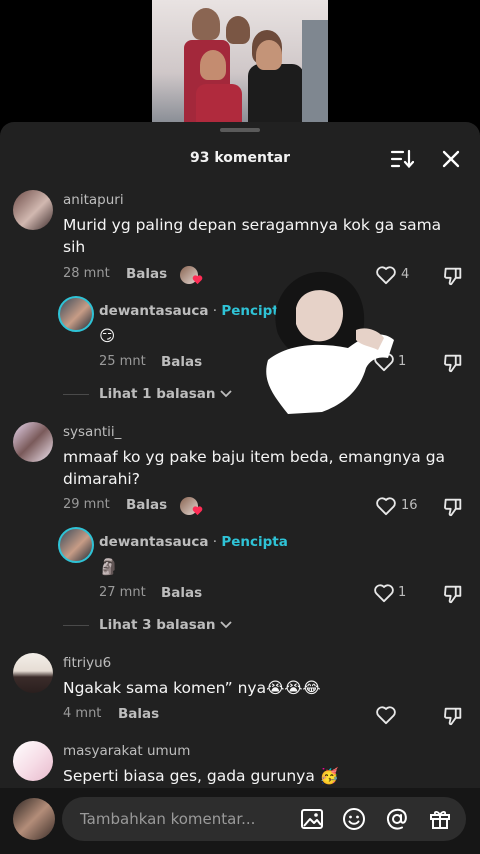 Image resolution: width=480 pixels, height=854 pixels. Describe the element at coordinates (312, 819) in the screenshot. I see `image-icon` at that location.